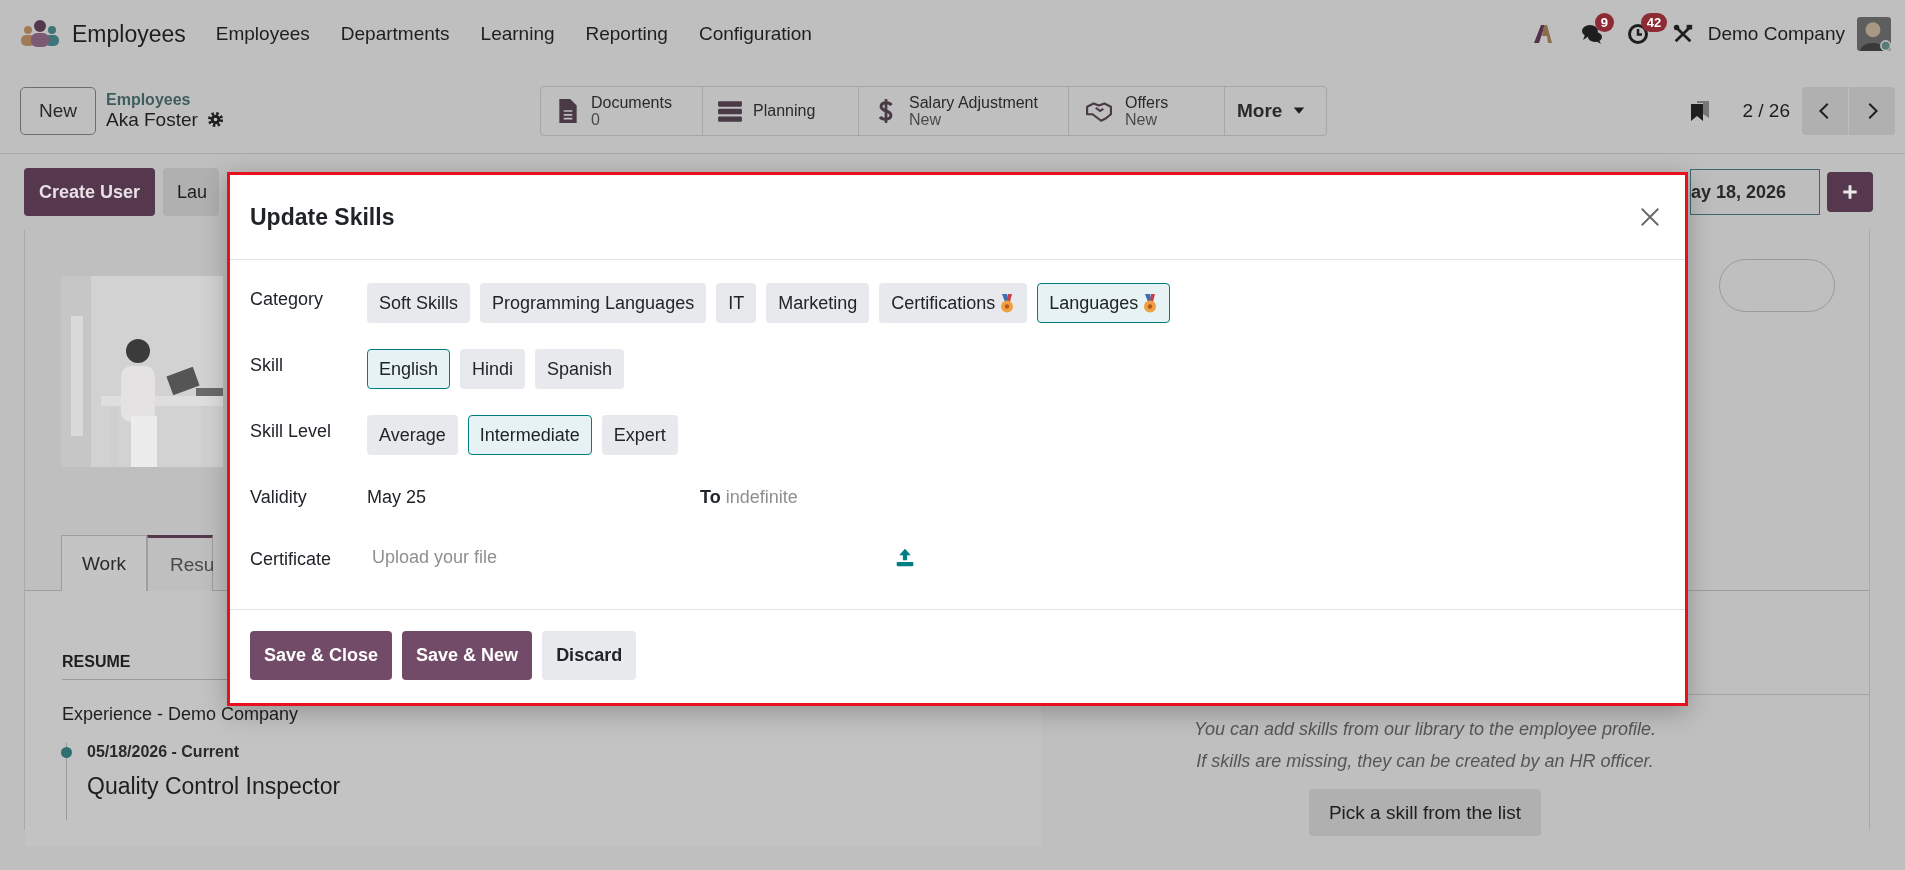  I want to click on close-icon, so click(1650, 217).